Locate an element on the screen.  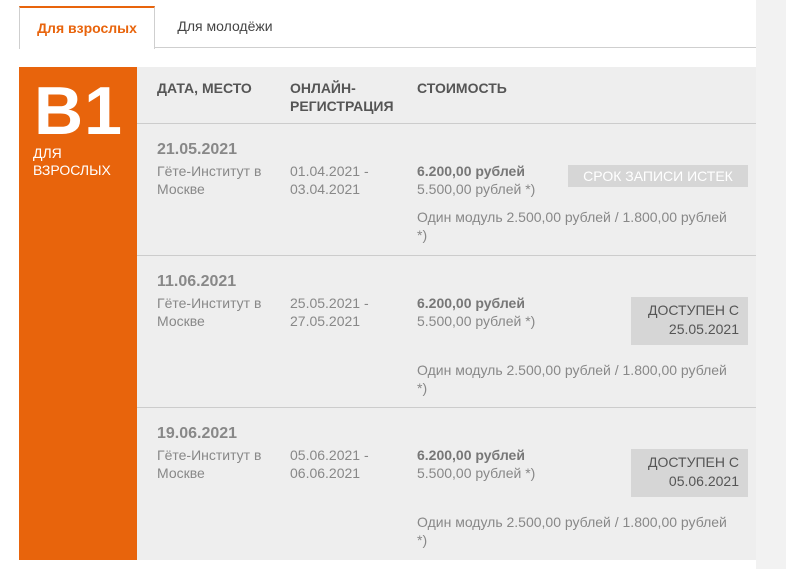
registration-period: 05.06.2021 - 06.06.2021 is located at coordinates (329, 464).